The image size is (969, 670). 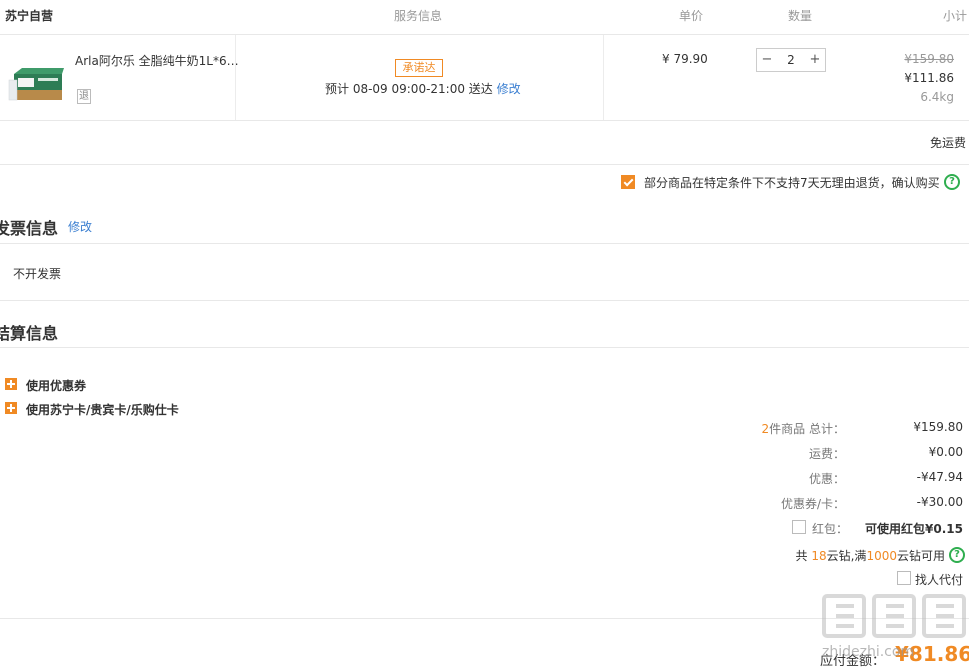 I want to click on watermark-logo-icon, so click(x=894, y=616).